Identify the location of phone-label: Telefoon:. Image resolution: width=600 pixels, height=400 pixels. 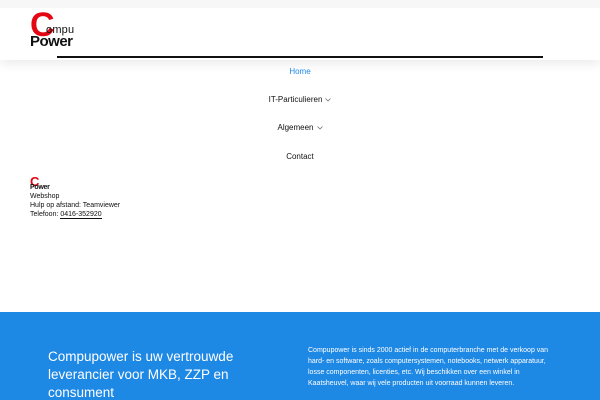
(45, 214).